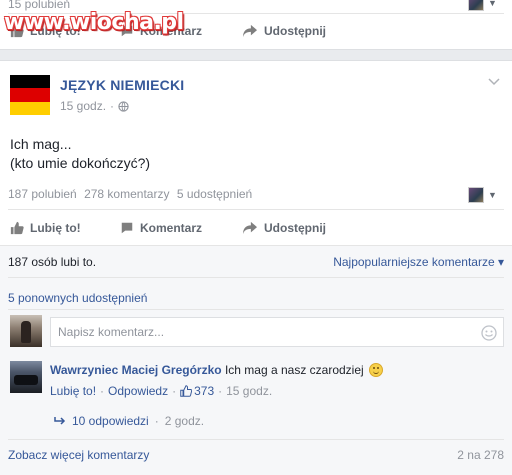 The width and height of the screenshot is (512, 475). Describe the element at coordinates (414, 262) in the screenshot. I see `sort-label: Najpopularniejsze komentarze` at that location.